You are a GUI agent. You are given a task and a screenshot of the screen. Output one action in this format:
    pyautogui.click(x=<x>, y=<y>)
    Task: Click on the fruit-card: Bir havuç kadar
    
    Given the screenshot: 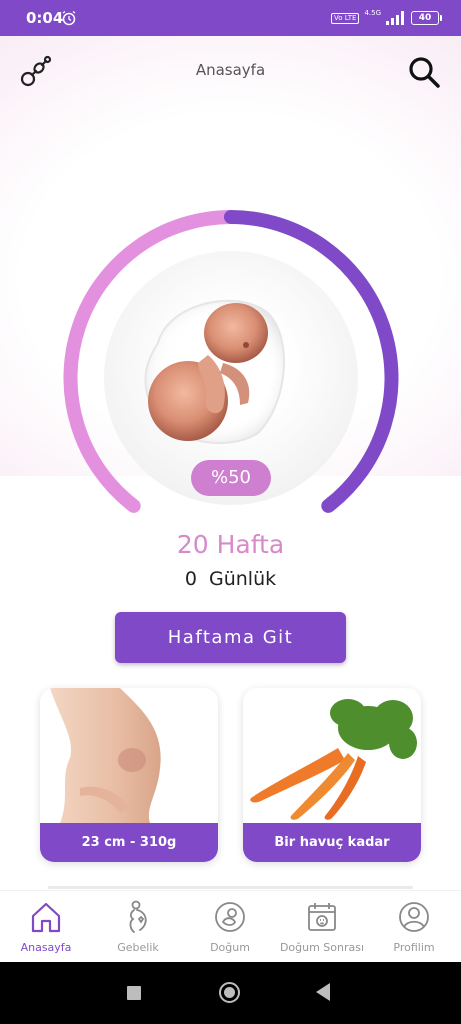 What is the action you would take?
    pyautogui.click(x=332, y=775)
    